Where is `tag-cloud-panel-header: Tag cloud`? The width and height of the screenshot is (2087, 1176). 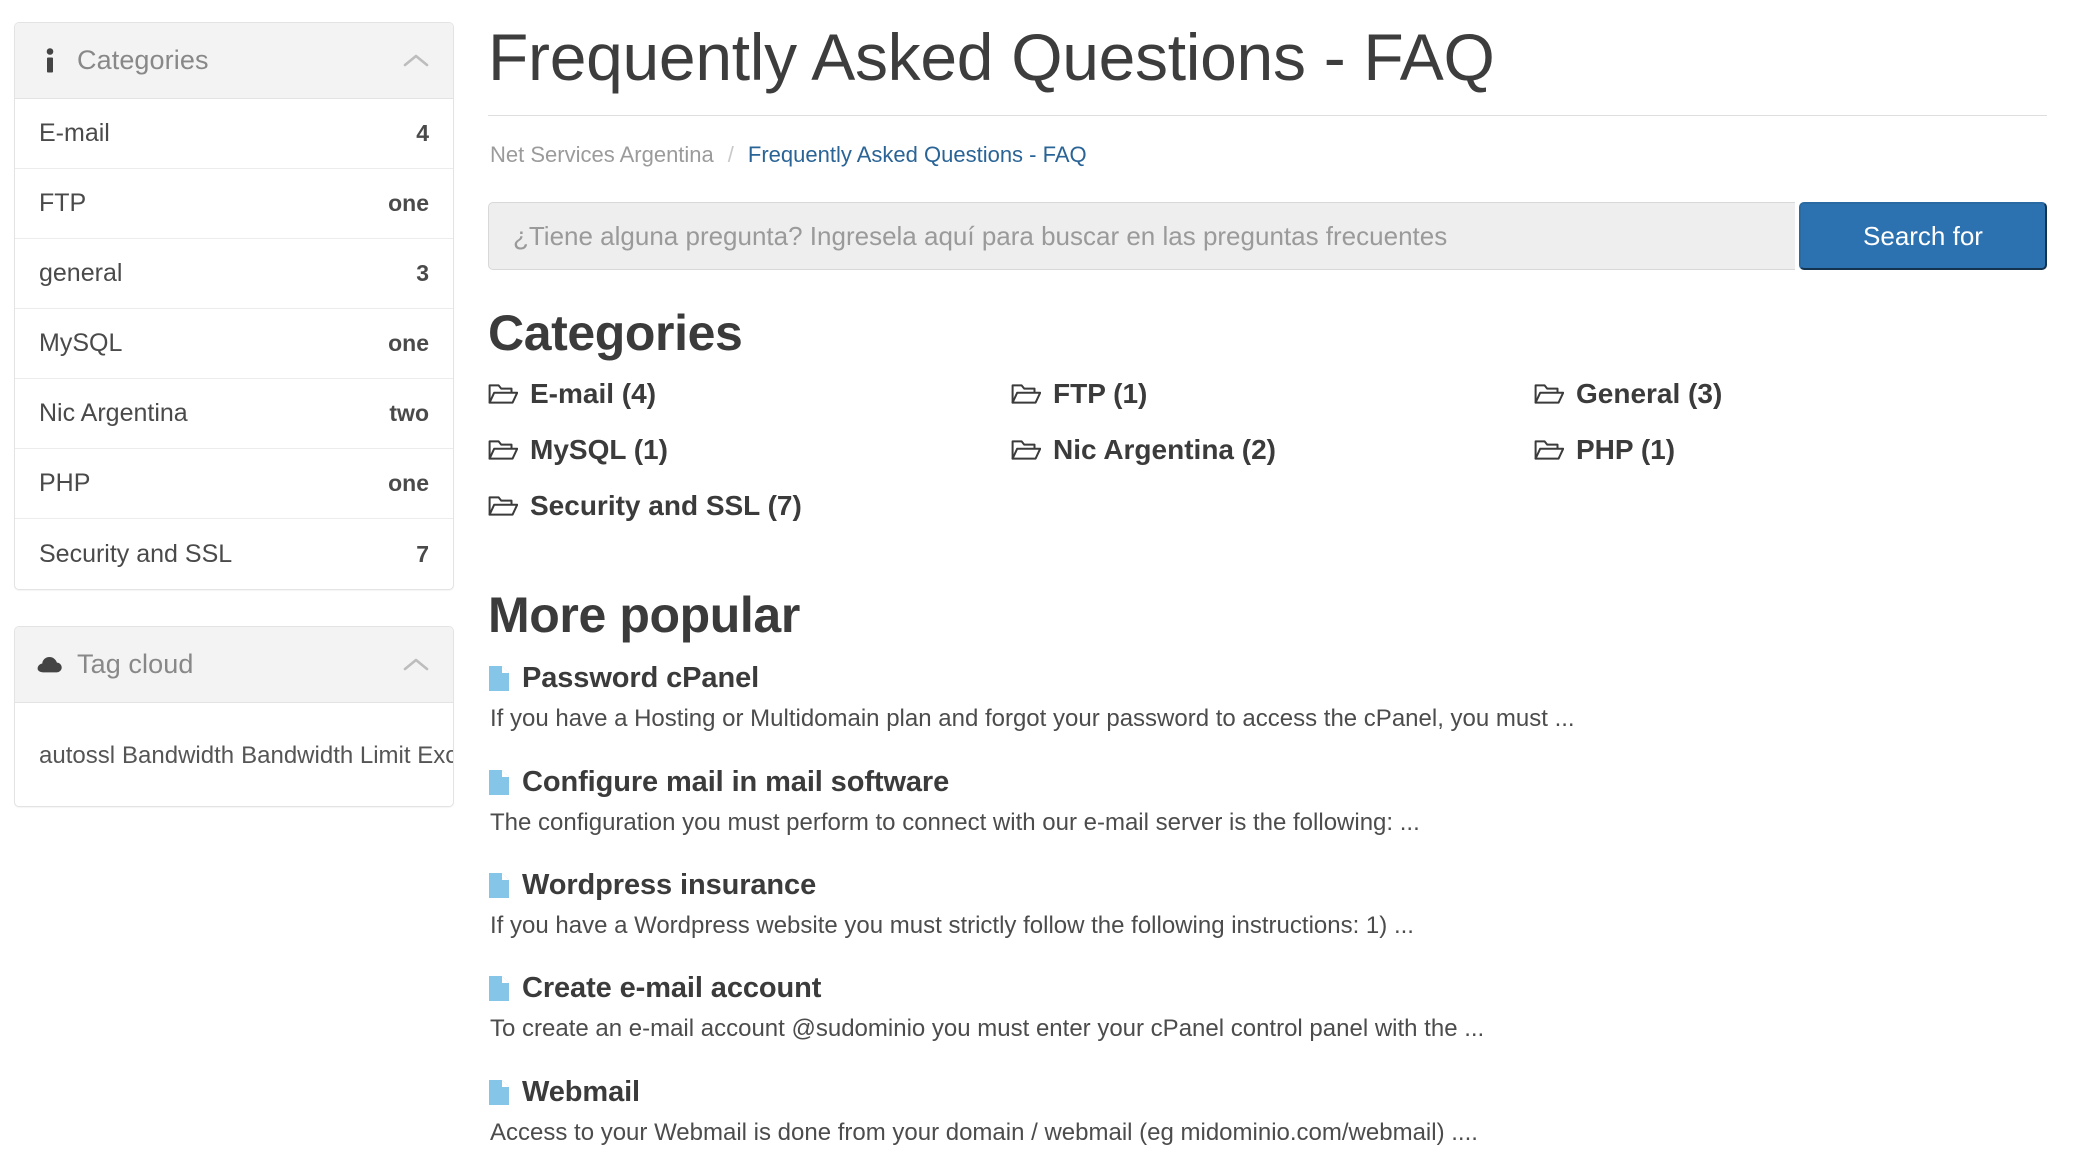
tag-cloud-panel-header: Tag cloud is located at coordinates (234, 665).